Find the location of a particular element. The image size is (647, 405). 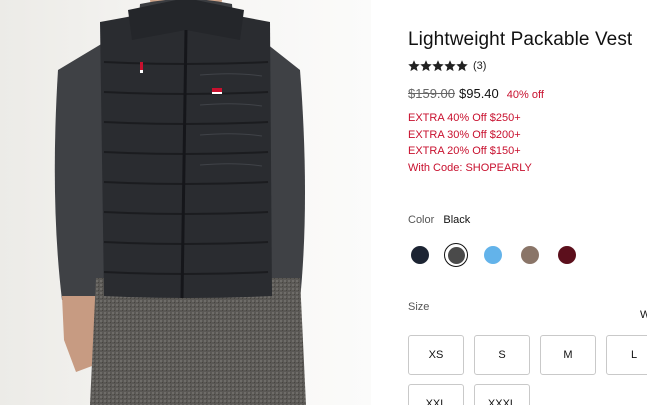

swatch-navy is located at coordinates (420, 255).